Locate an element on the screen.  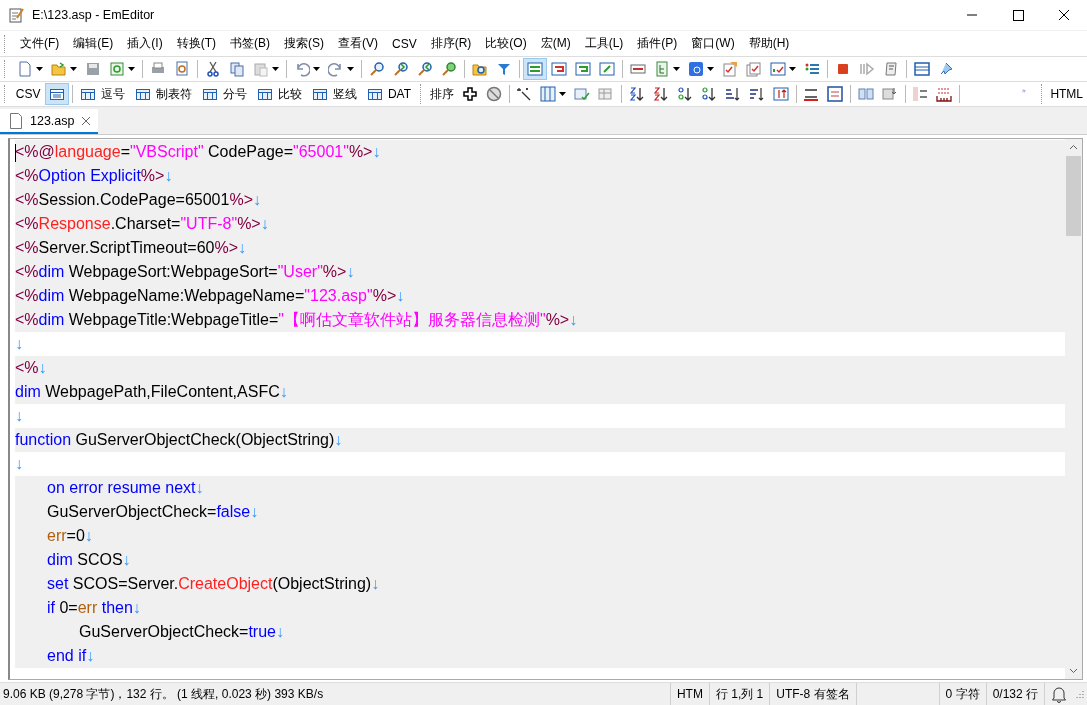
code-text: GuServerObjectCheck(ObjectString) is located at coordinates (204, 439).